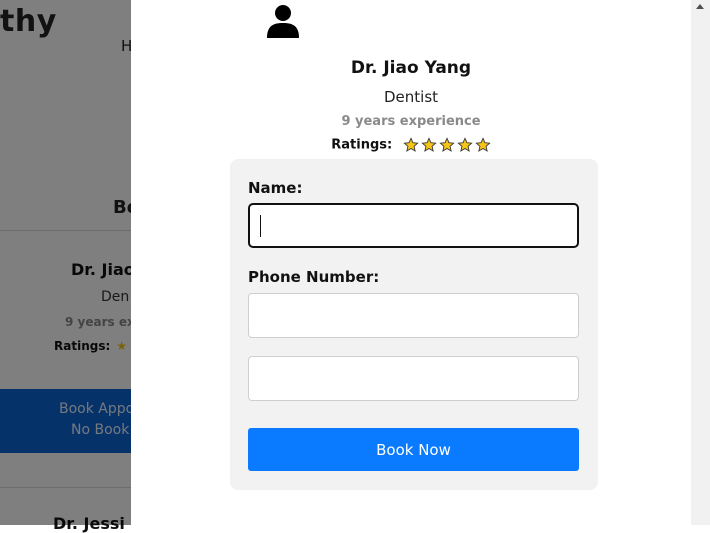 This screenshot has width=710, height=533. I want to click on user-icon, so click(283, 21).